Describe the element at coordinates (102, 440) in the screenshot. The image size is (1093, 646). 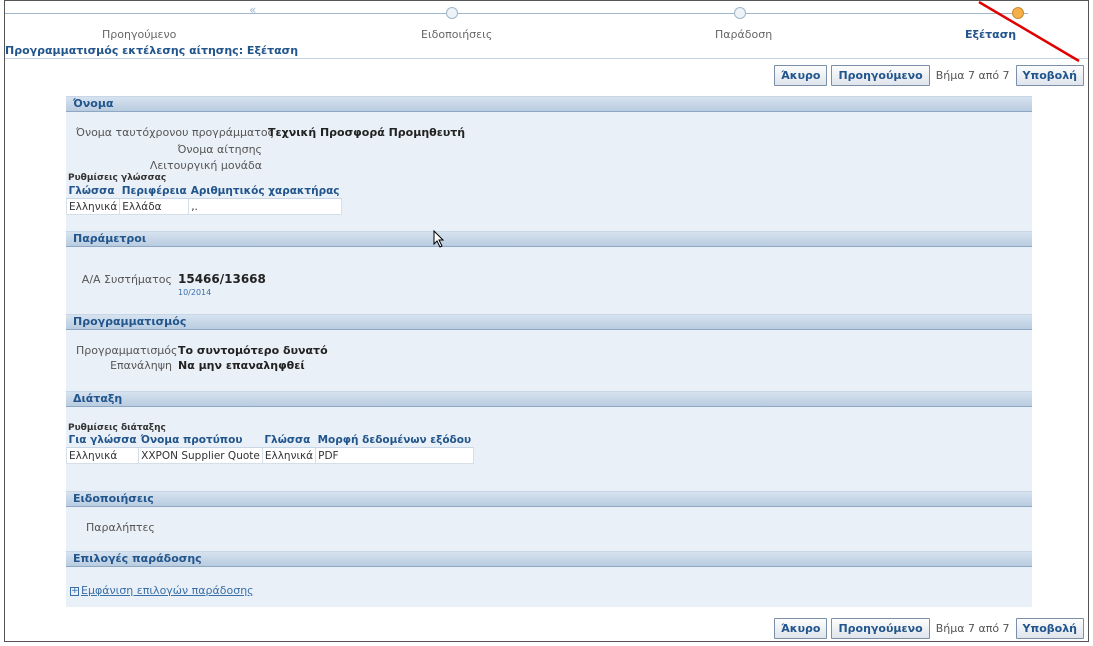
I see `column-header: Για γλώσσα` at that location.